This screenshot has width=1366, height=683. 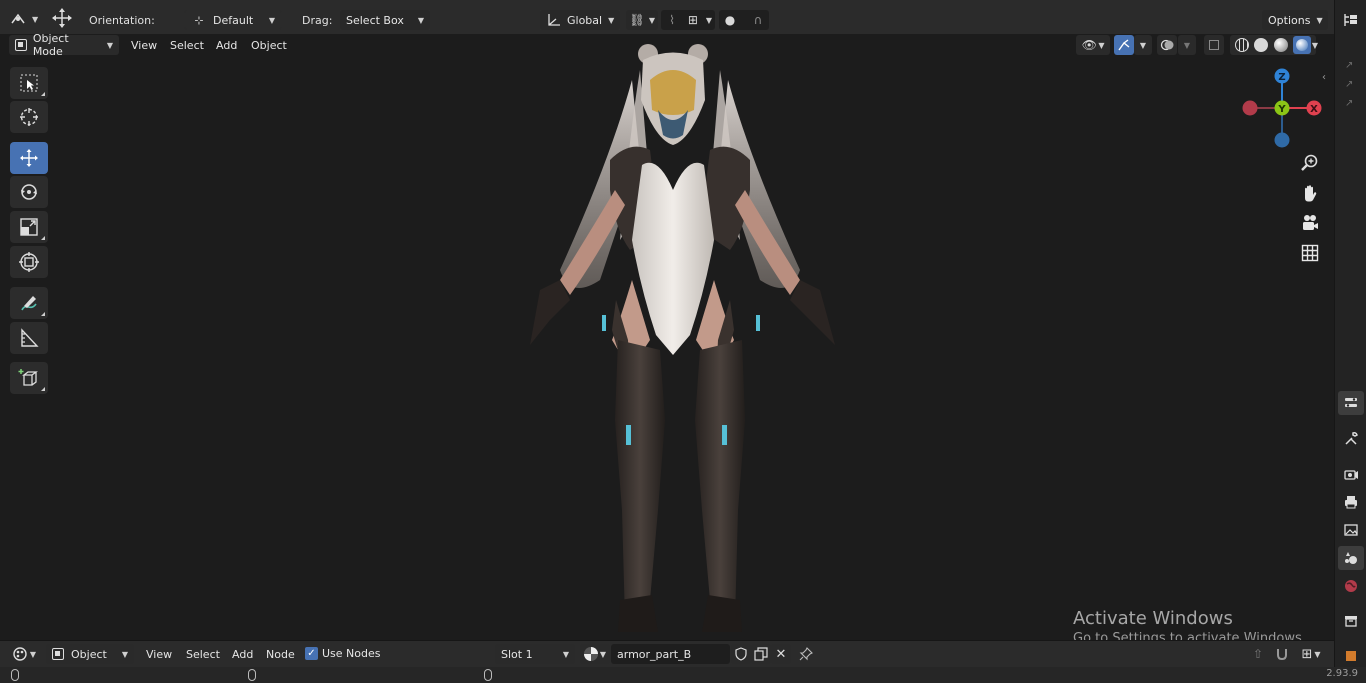 What do you see at coordinates (64, 45) in the screenshot?
I see `mode-dropdown: Object Mode ▼` at bounding box center [64, 45].